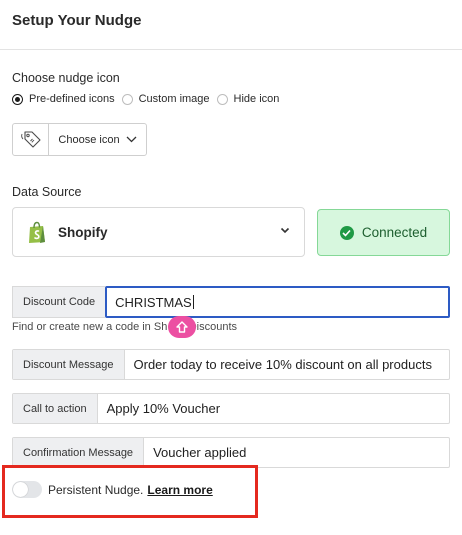 Image resolution: width=462 pixels, height=535 pixels. Describe the element at coordinates (77, 20) in the screenshot. I see `page-title: Setup Your Nudge` at that location.